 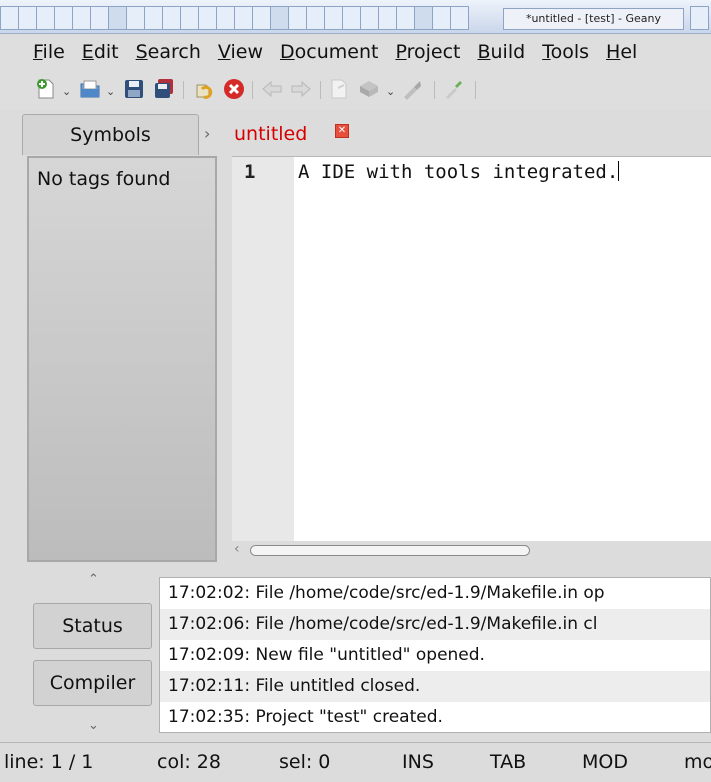 What do you see at coordinates (570, 52) in the screenshot?
I see `menu-label: ools` at bounding box center [570, 52].